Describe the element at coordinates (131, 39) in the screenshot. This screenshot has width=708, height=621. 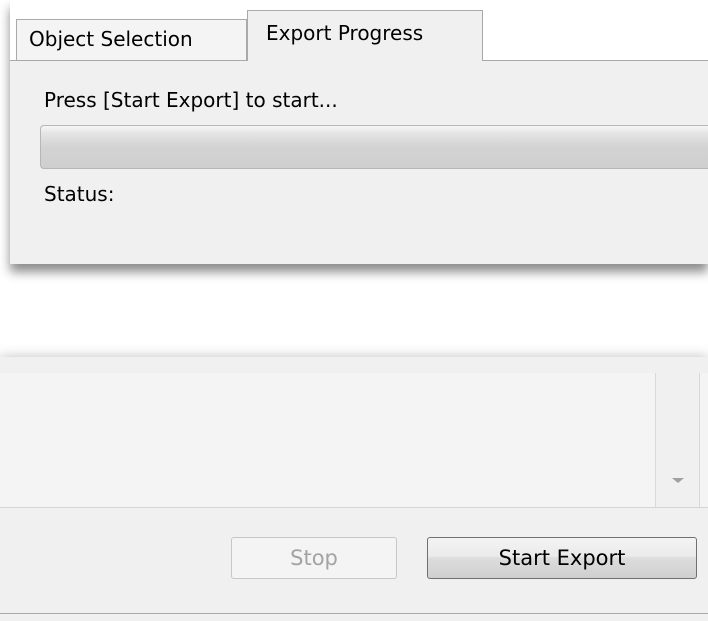
I see `tab-object-selection: Object Selection` at that location.